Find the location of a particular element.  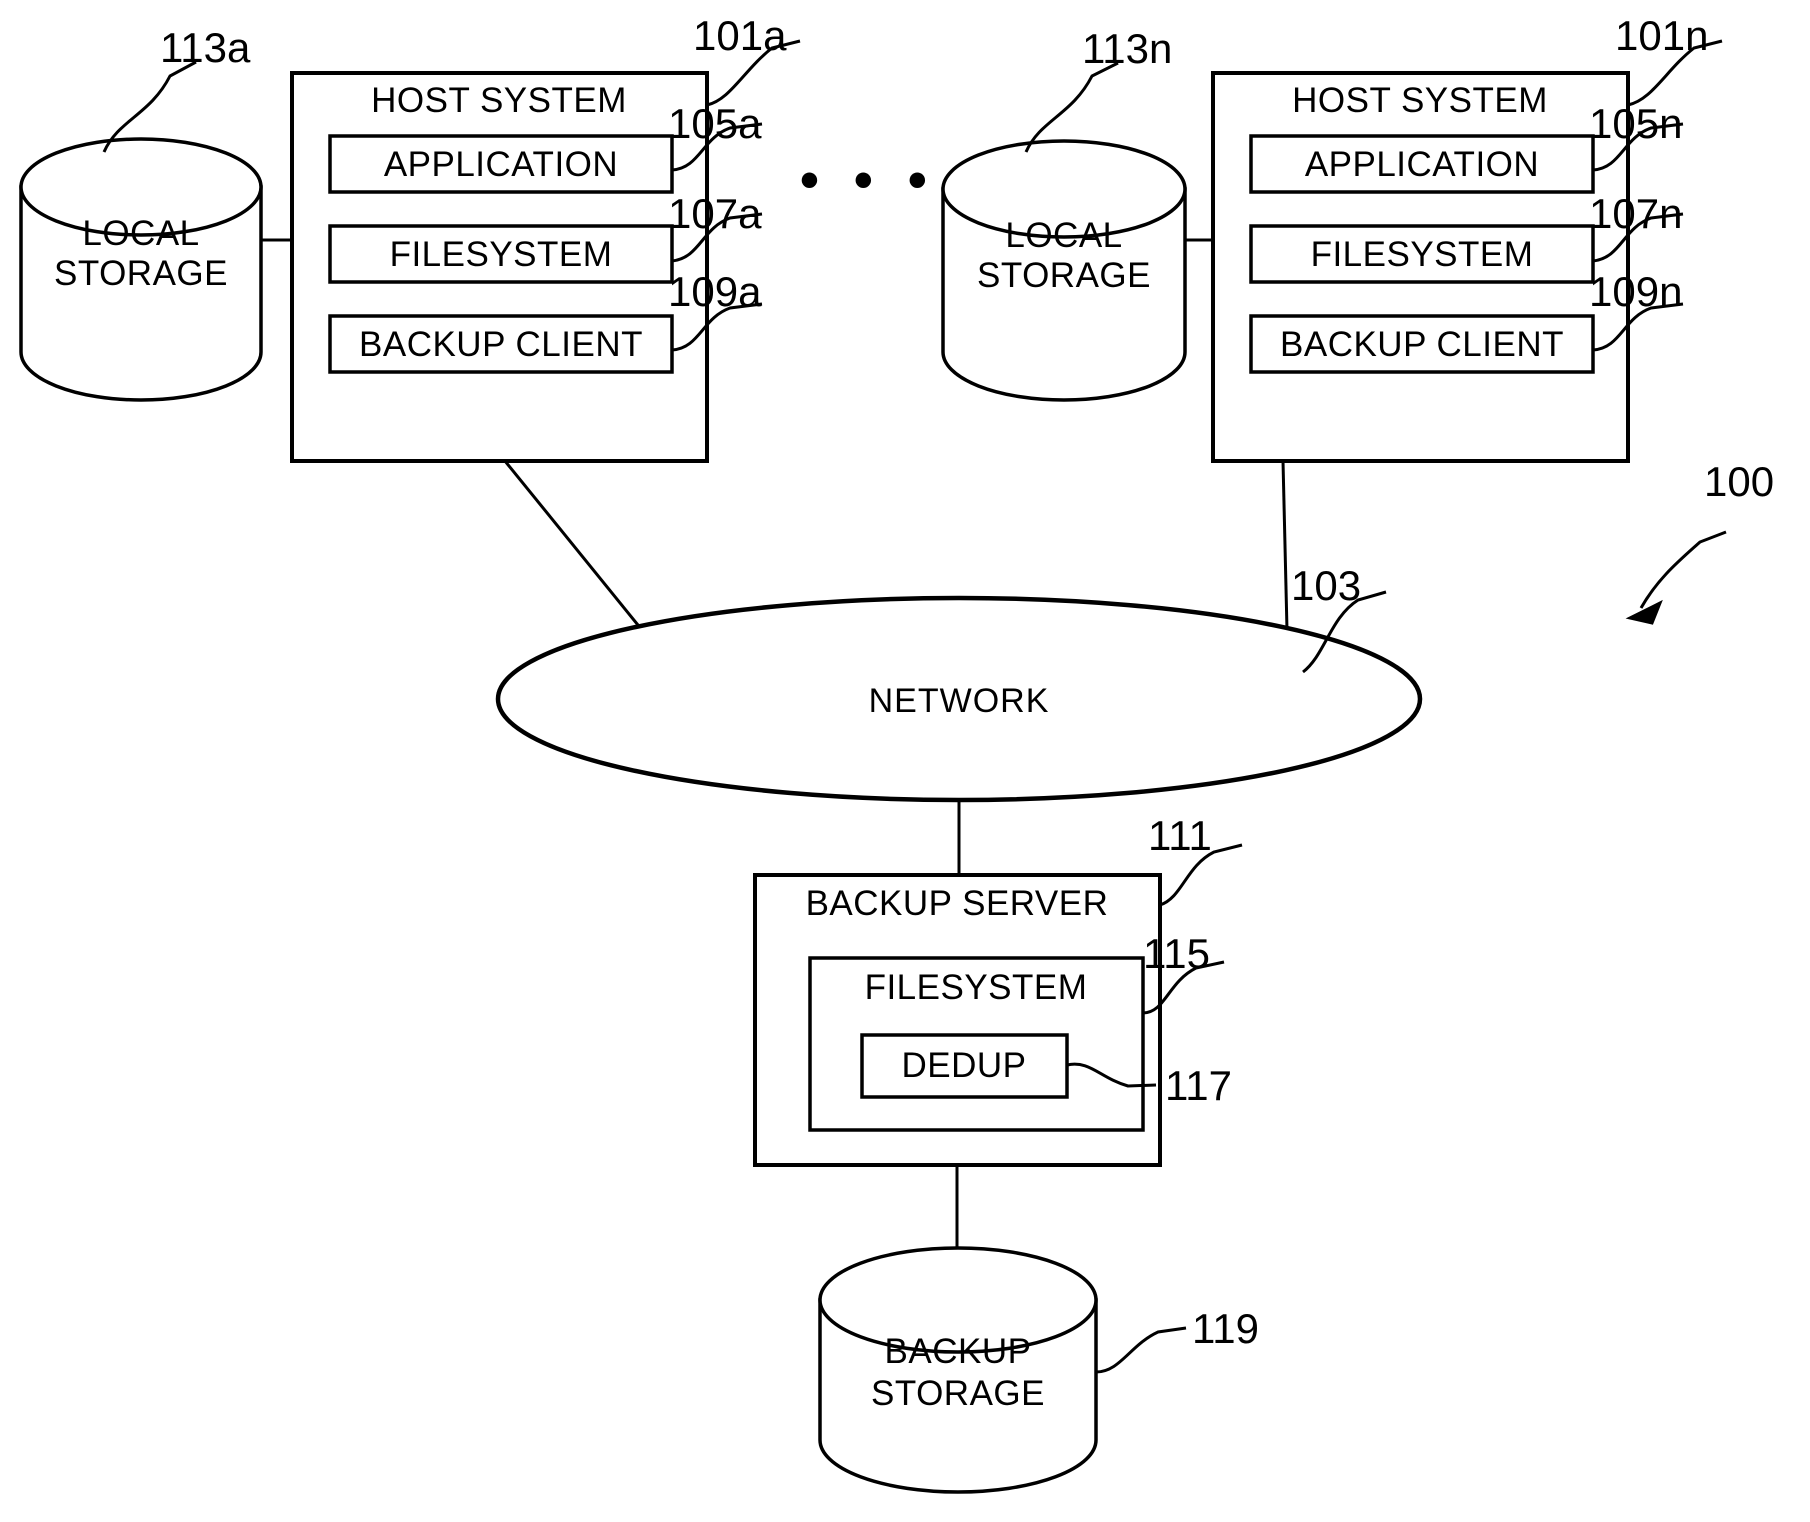

local-storage-n: LOCAL STORAGE is located at coordinates (1064, 270).